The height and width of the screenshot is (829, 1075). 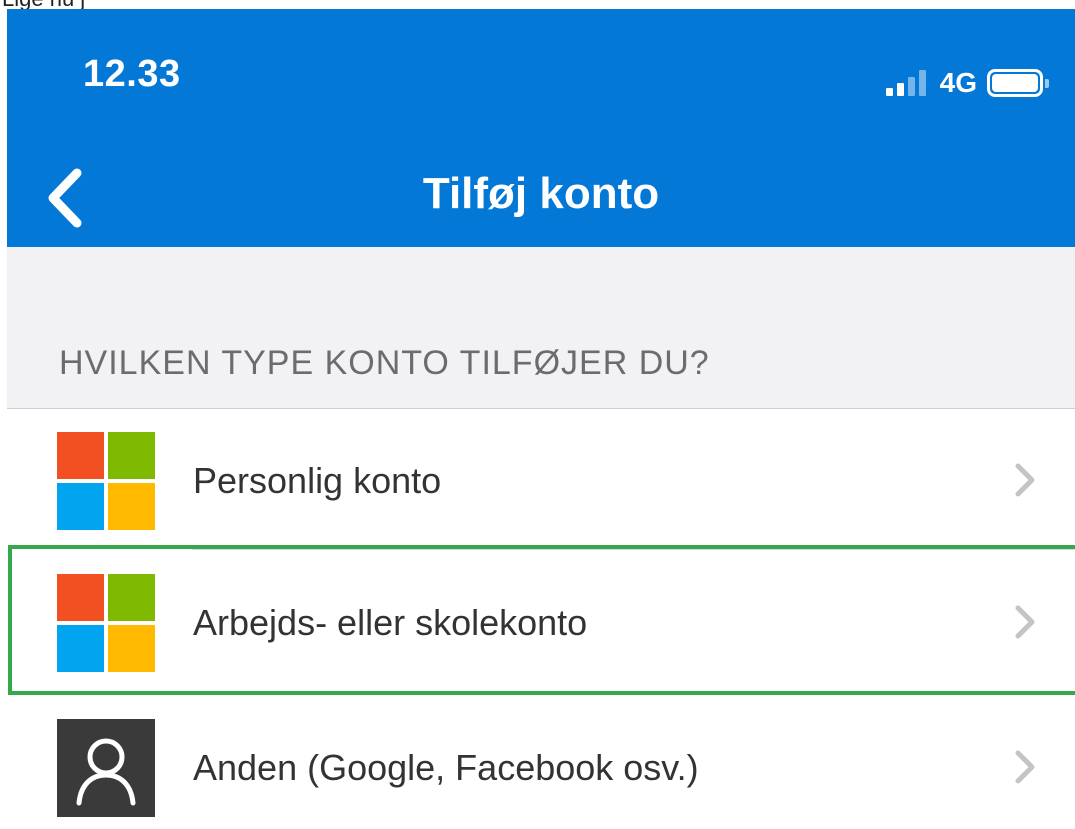 I want to click on signal-strength-icon, so click(x=907, y=83).